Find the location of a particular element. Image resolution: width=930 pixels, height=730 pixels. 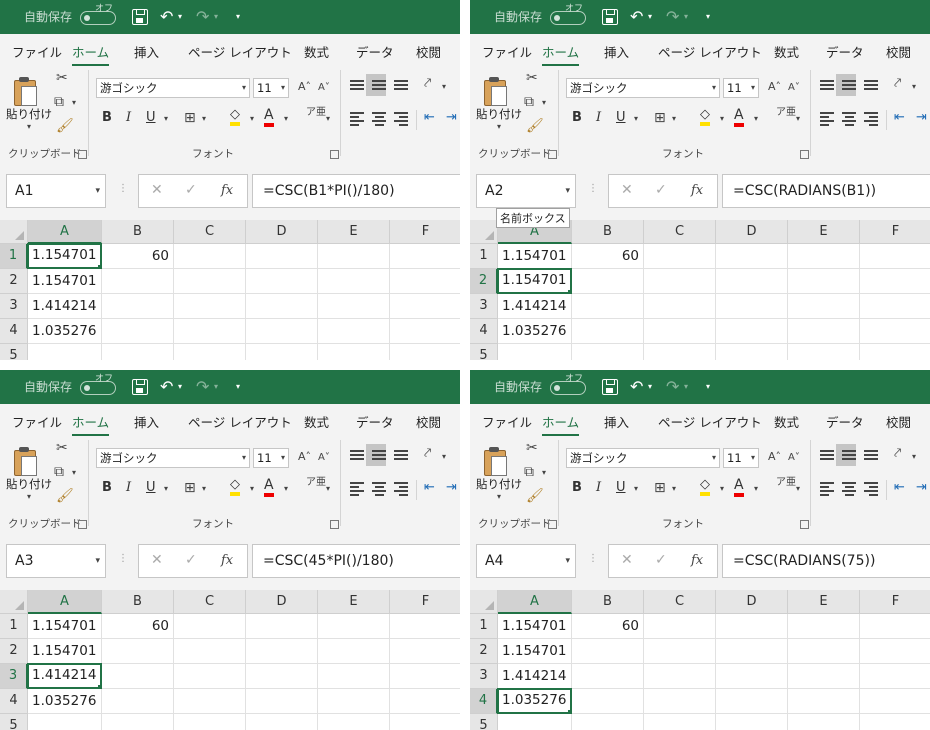

column-header-F: F is located at coordinates (425, 232).